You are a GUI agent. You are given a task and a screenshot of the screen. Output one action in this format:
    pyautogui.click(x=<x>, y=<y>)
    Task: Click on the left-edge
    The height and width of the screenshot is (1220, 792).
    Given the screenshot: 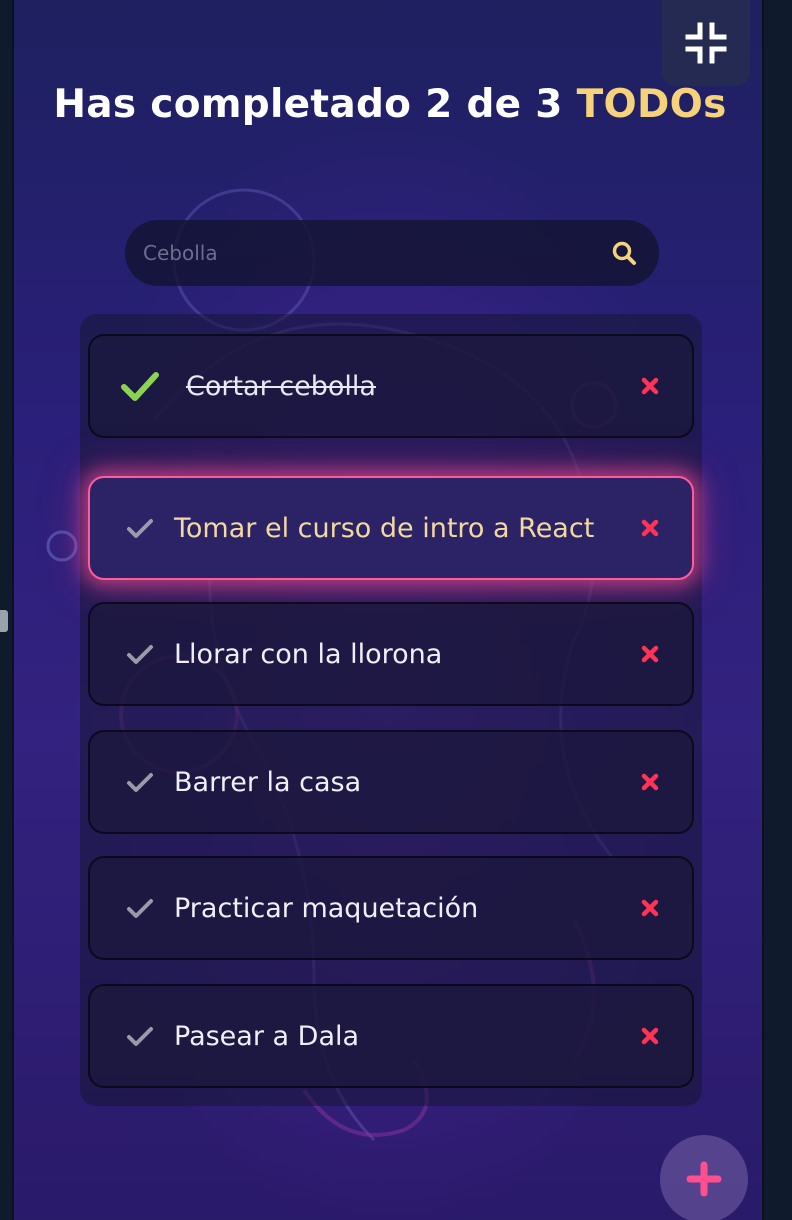 What is the action you would take?
    pyautogui.click(x=6, y=610)
    